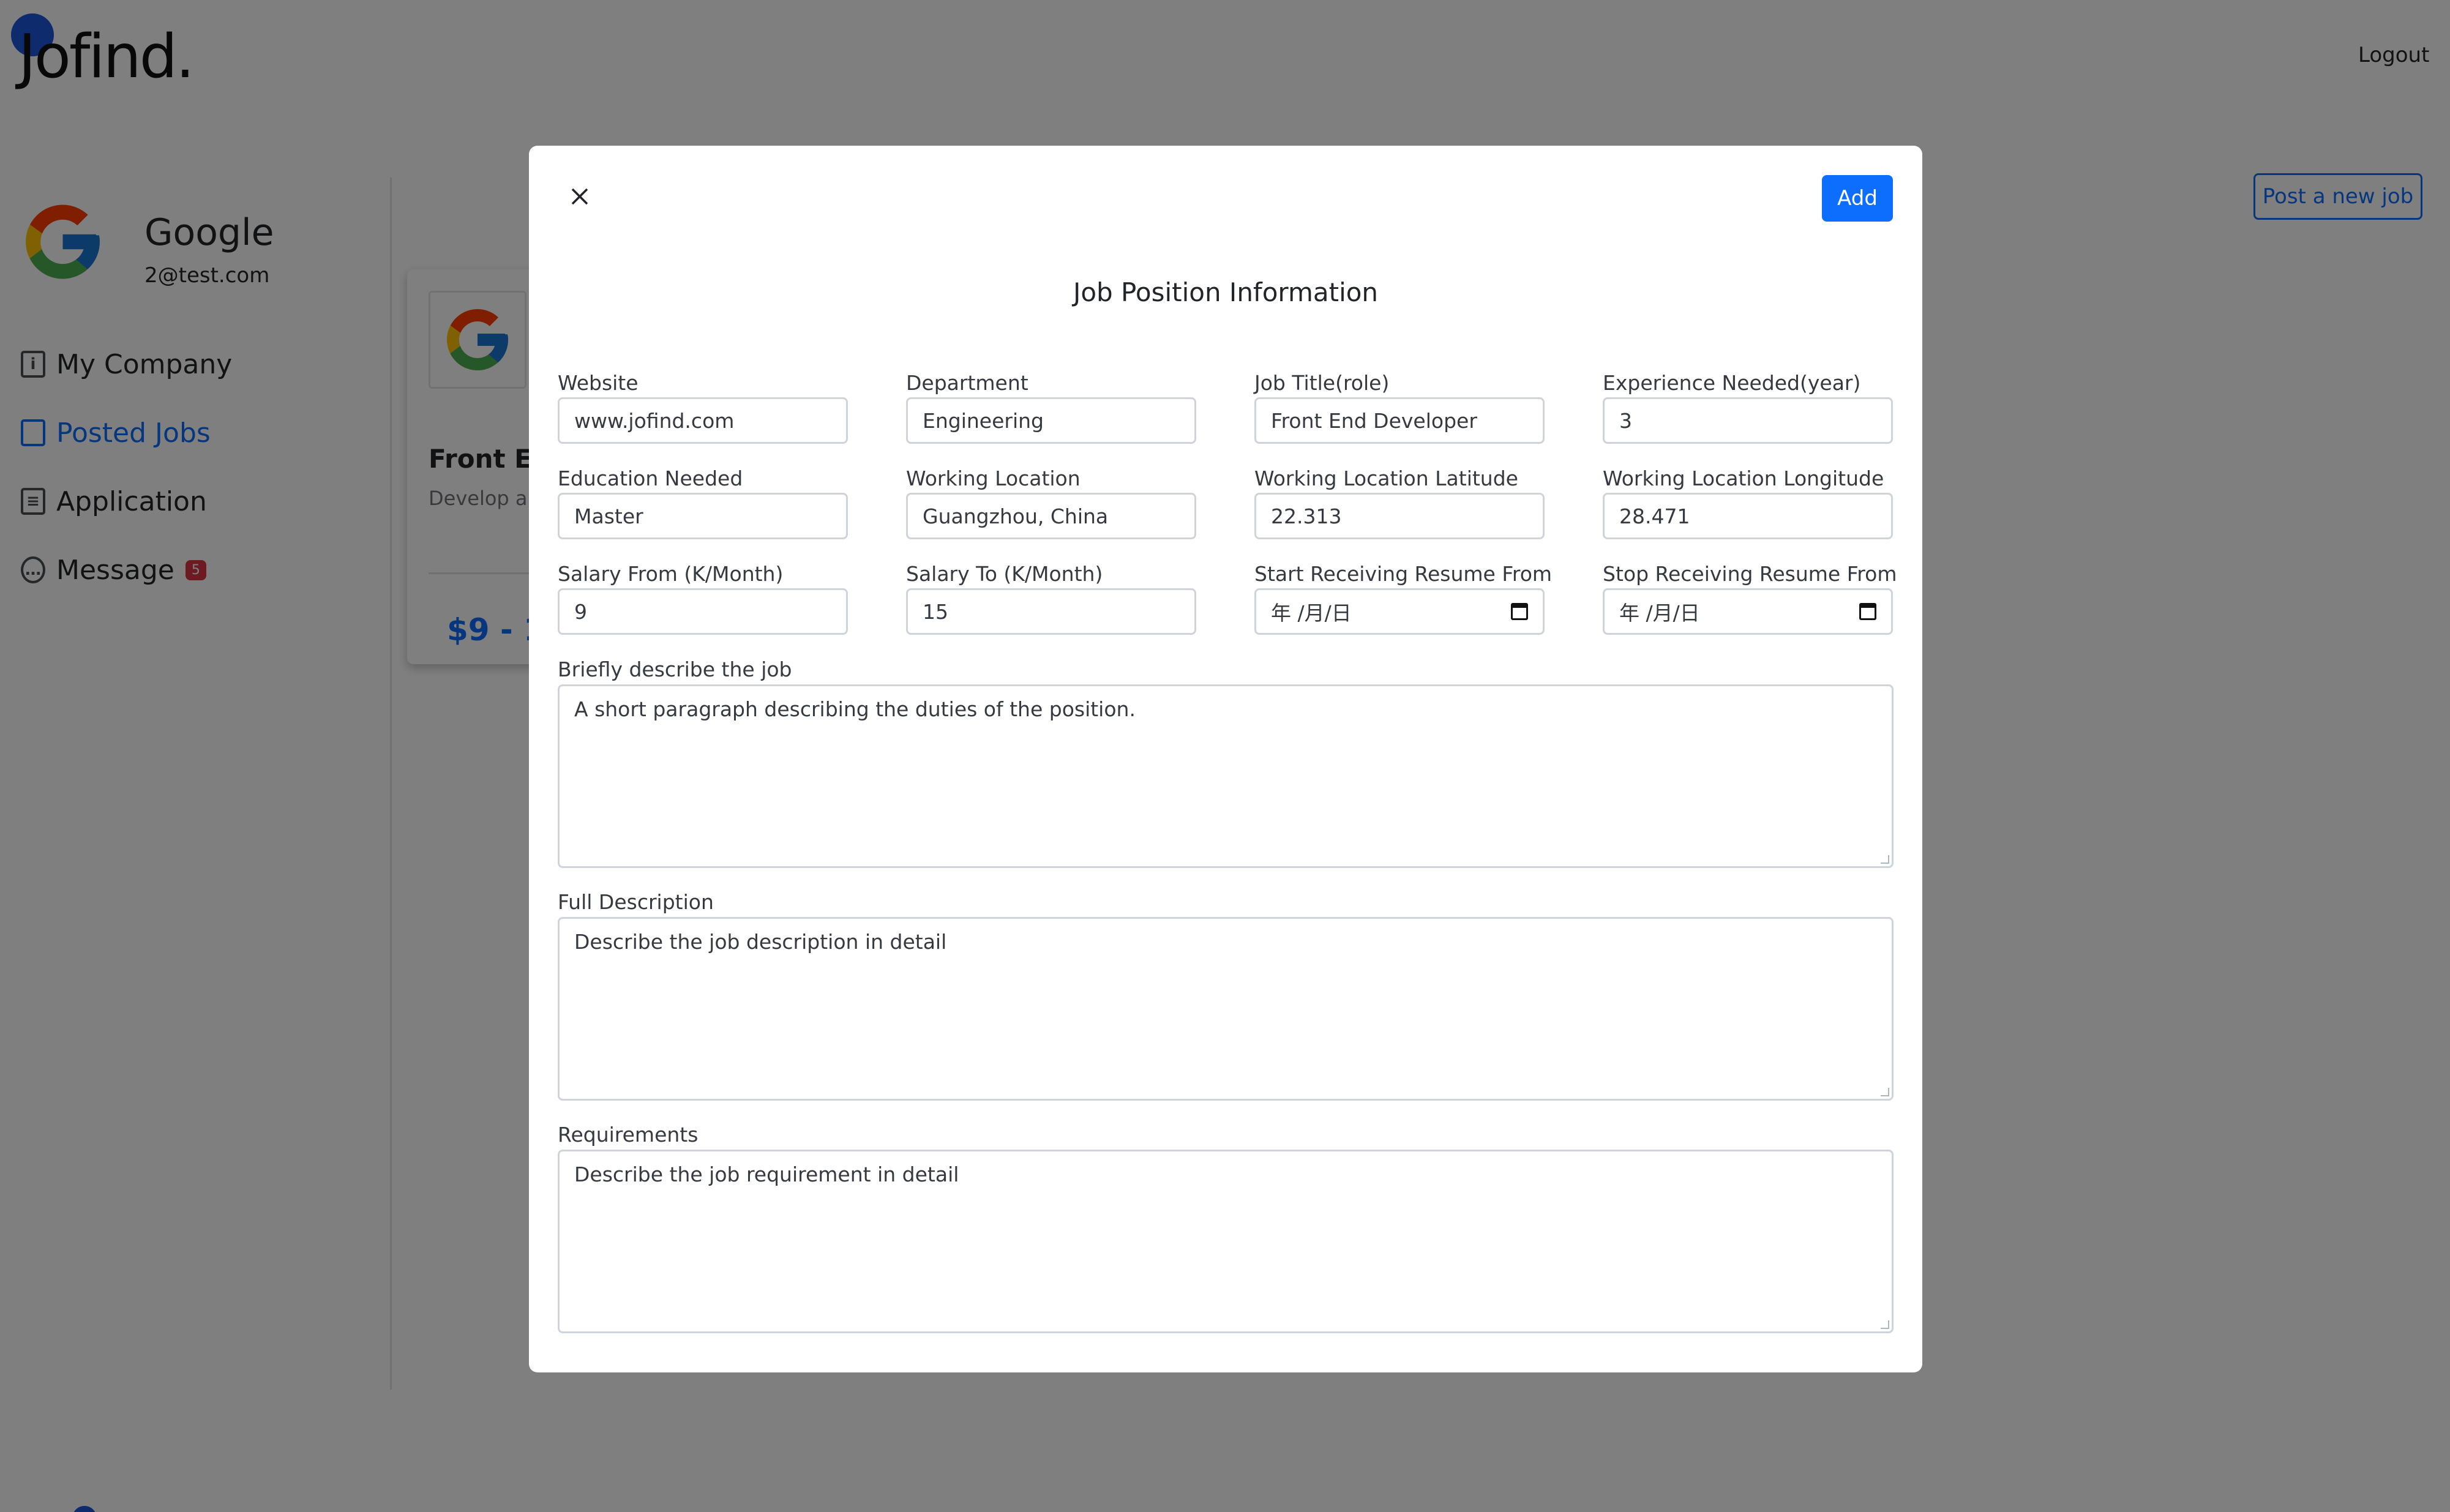  Describe the element at coordinates (1322, 383) in the screenshot. I see `job-title-label: Job Title(role)` at that location.